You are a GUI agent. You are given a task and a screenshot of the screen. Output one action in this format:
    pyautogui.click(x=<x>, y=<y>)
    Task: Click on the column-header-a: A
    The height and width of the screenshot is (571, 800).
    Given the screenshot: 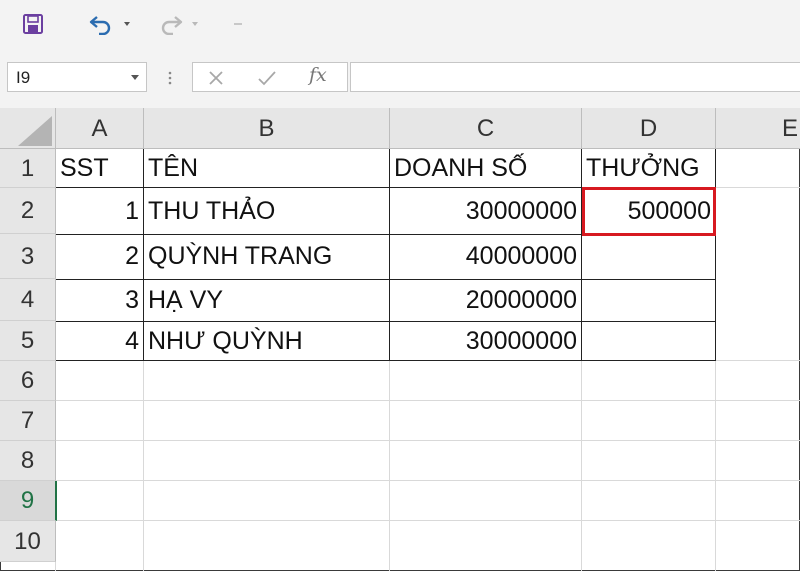 What is the action you would take?
    pyautogui.click(x=100, y=128)
    